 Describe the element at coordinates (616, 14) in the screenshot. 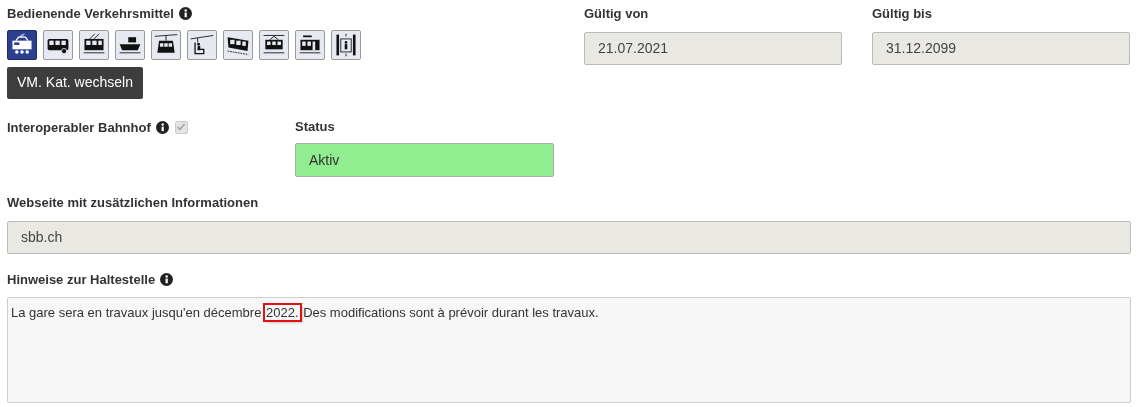

I see `field-label: Gültig von` at that location.